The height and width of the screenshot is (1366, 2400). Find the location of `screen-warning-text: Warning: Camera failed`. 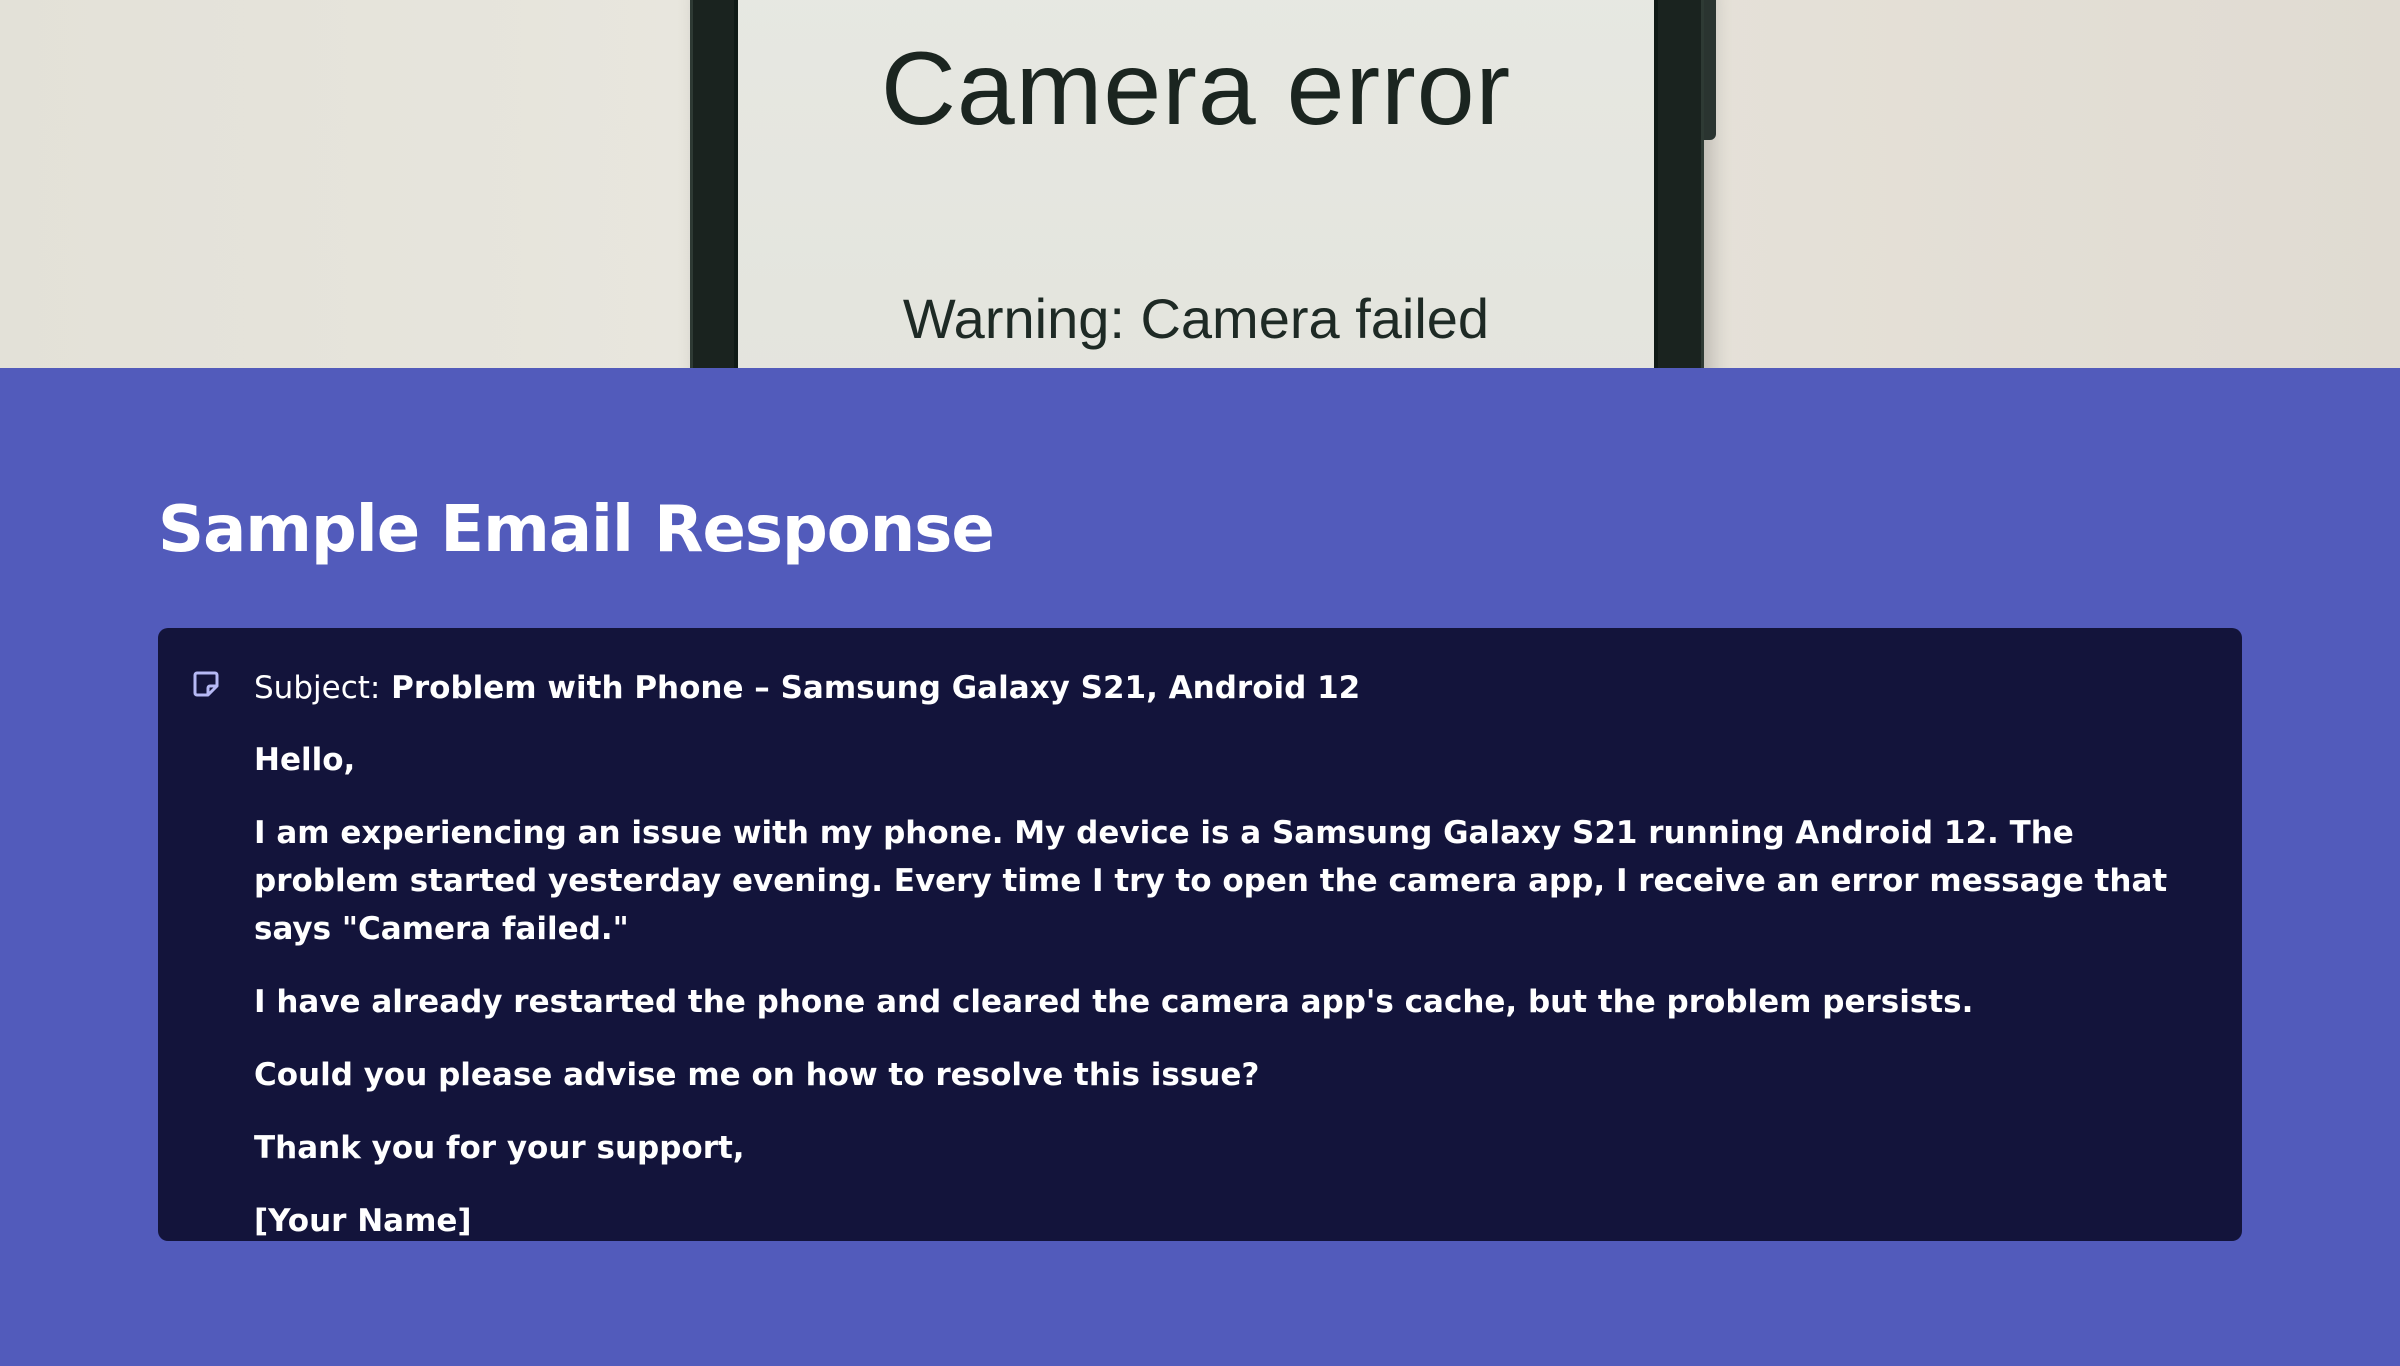

screen-warning-text: Warning: Camera failed is located at coordinates (1196, 318).